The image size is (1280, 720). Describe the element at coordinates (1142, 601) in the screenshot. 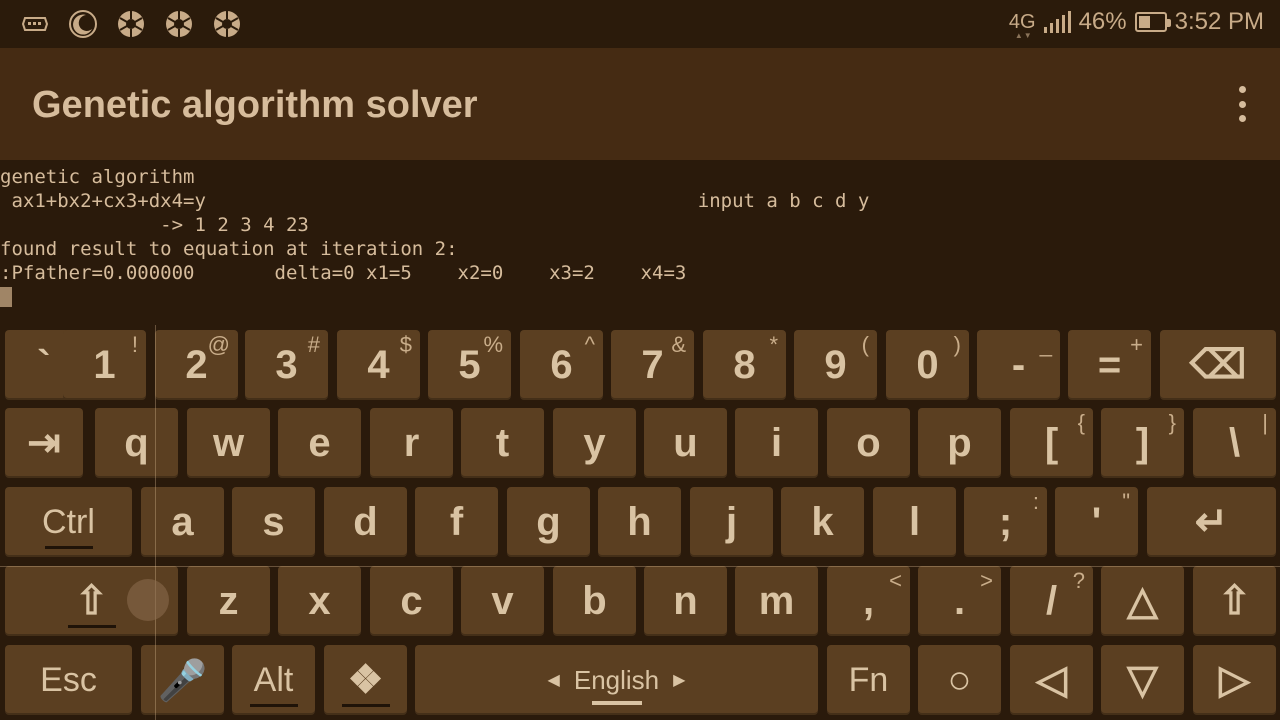

I see `arrow-up-key: △` at that location.